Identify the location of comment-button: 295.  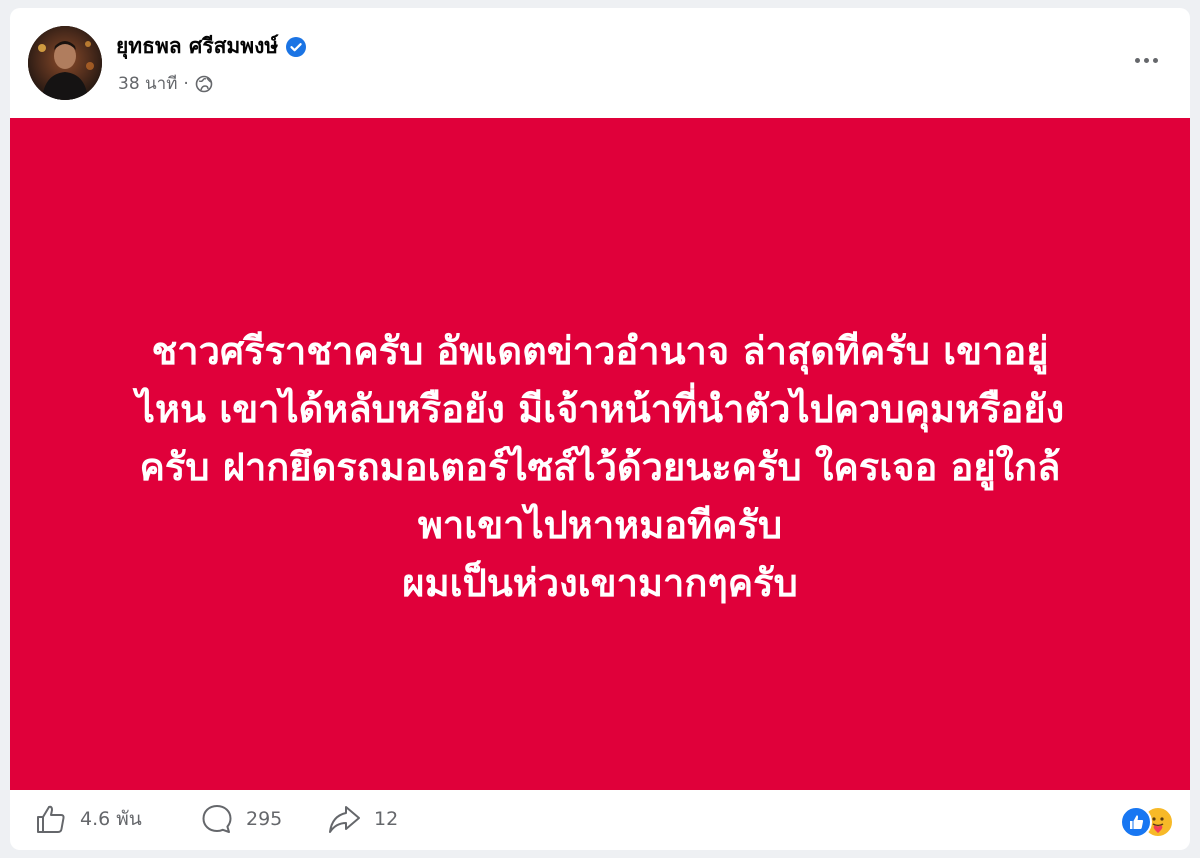
(241, 819).